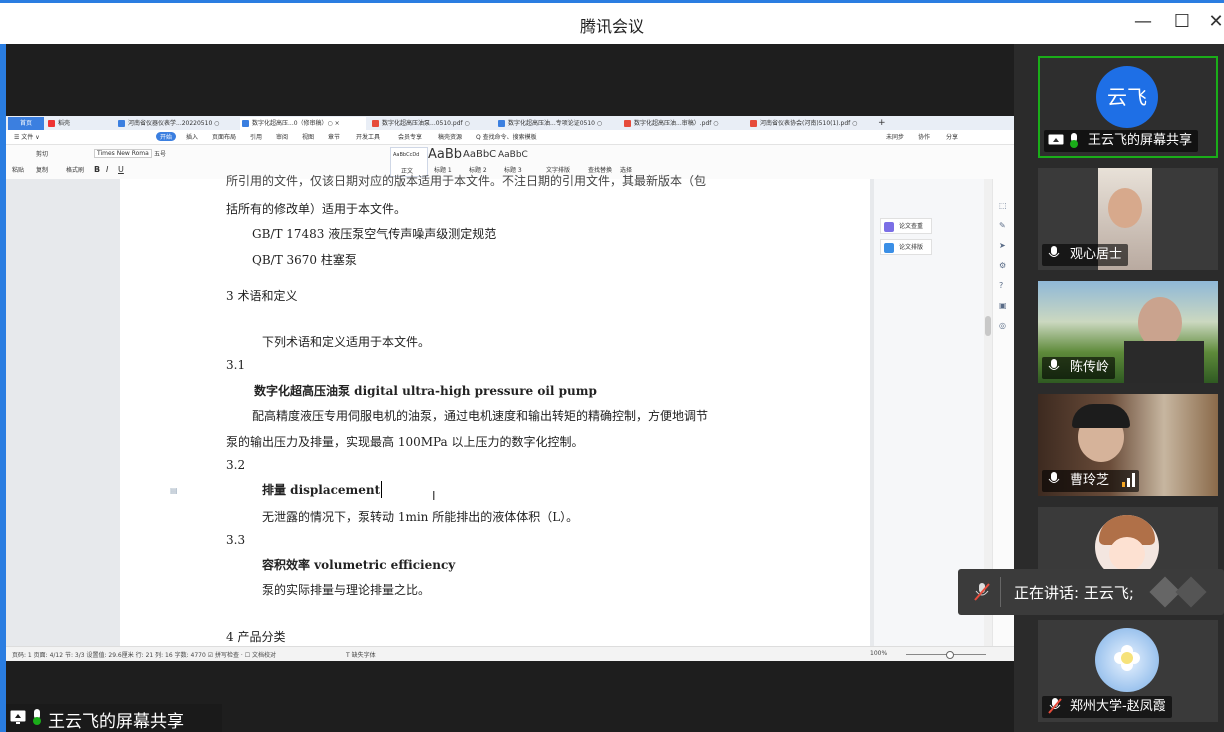  What do you see at coordinates (308, 136) in the screenshot?
I see `menu-view: 视图` at bounding box center [308, 136].